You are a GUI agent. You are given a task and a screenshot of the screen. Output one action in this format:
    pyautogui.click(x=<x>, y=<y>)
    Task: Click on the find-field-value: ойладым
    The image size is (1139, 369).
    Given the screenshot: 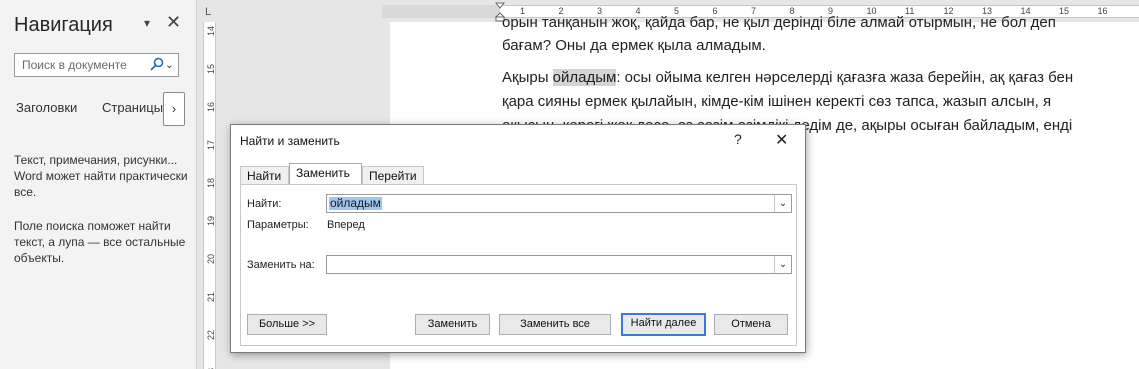 What is the action you would take?
    pyautogui.click(x=355, y=203)
    